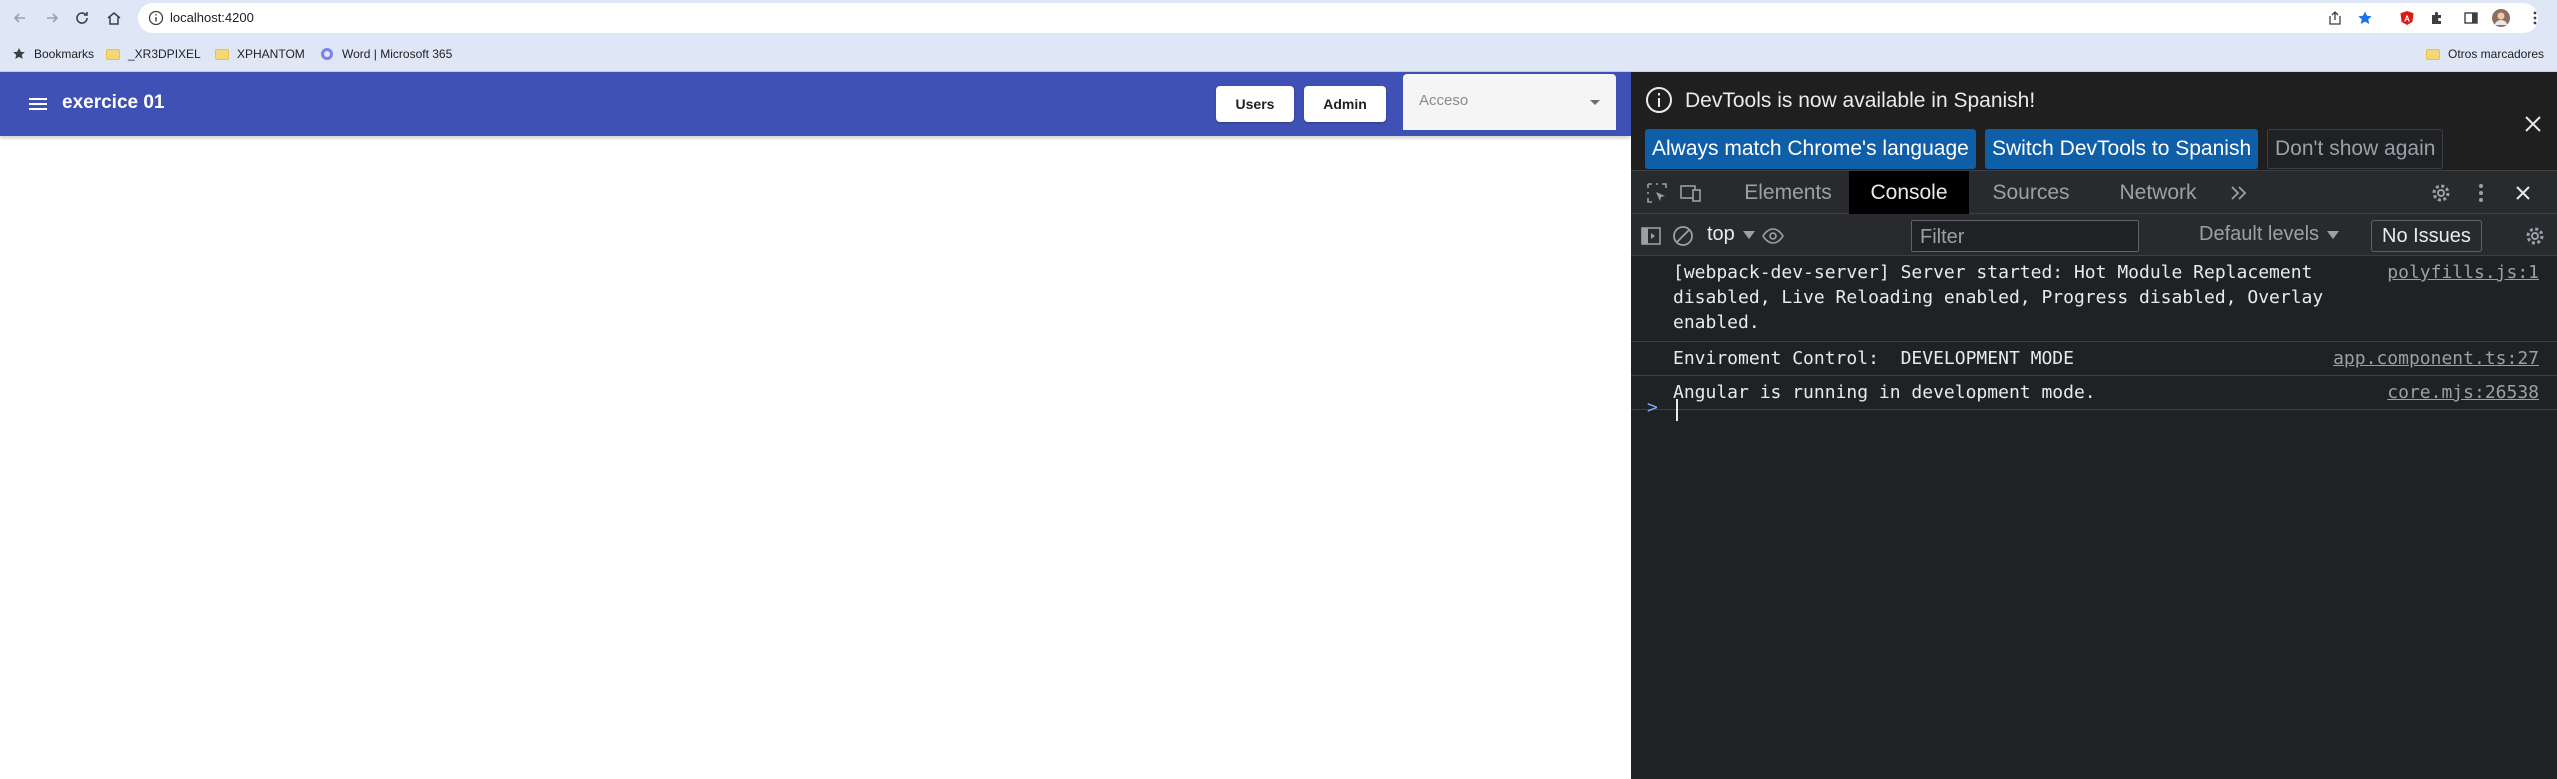  I want to click on bookmark-label: XPHANTOM, so click(271, 54).